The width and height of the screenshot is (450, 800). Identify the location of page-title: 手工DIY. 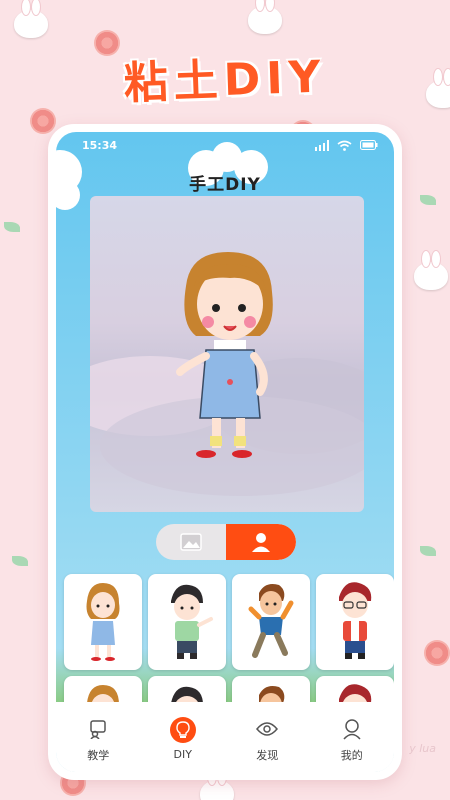
(225, 185).